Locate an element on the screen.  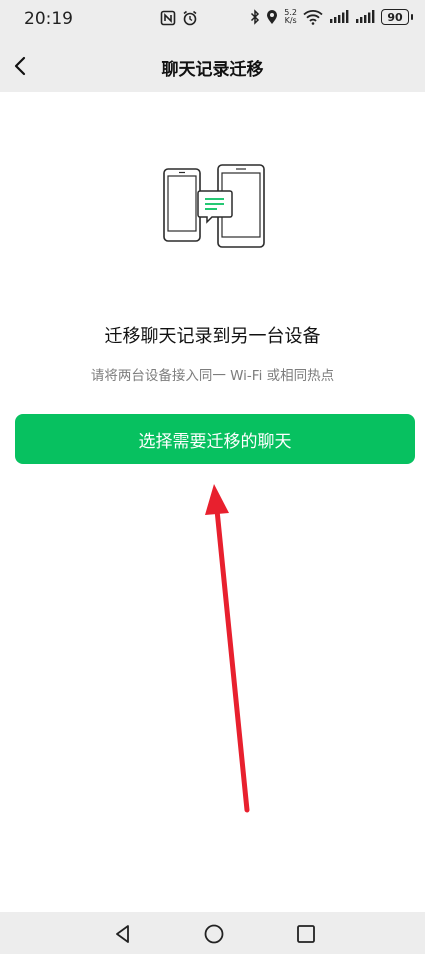
status-time: 20:19 is located at coordinates (48, 19).